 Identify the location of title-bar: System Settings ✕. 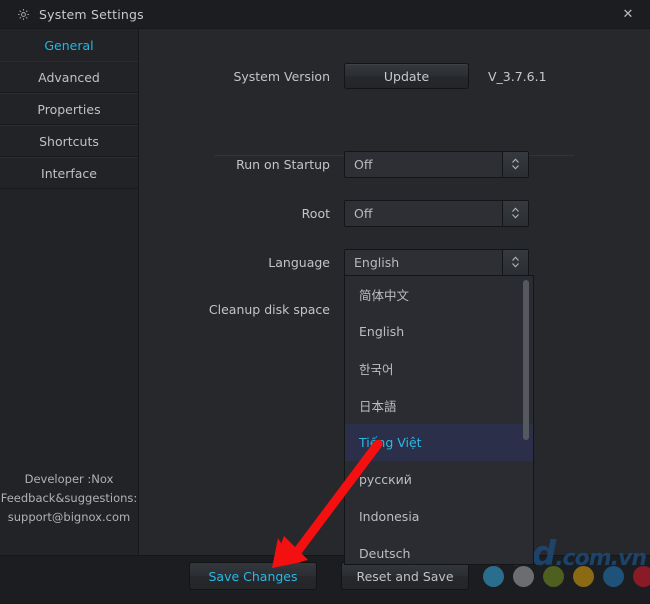
(325, 14).